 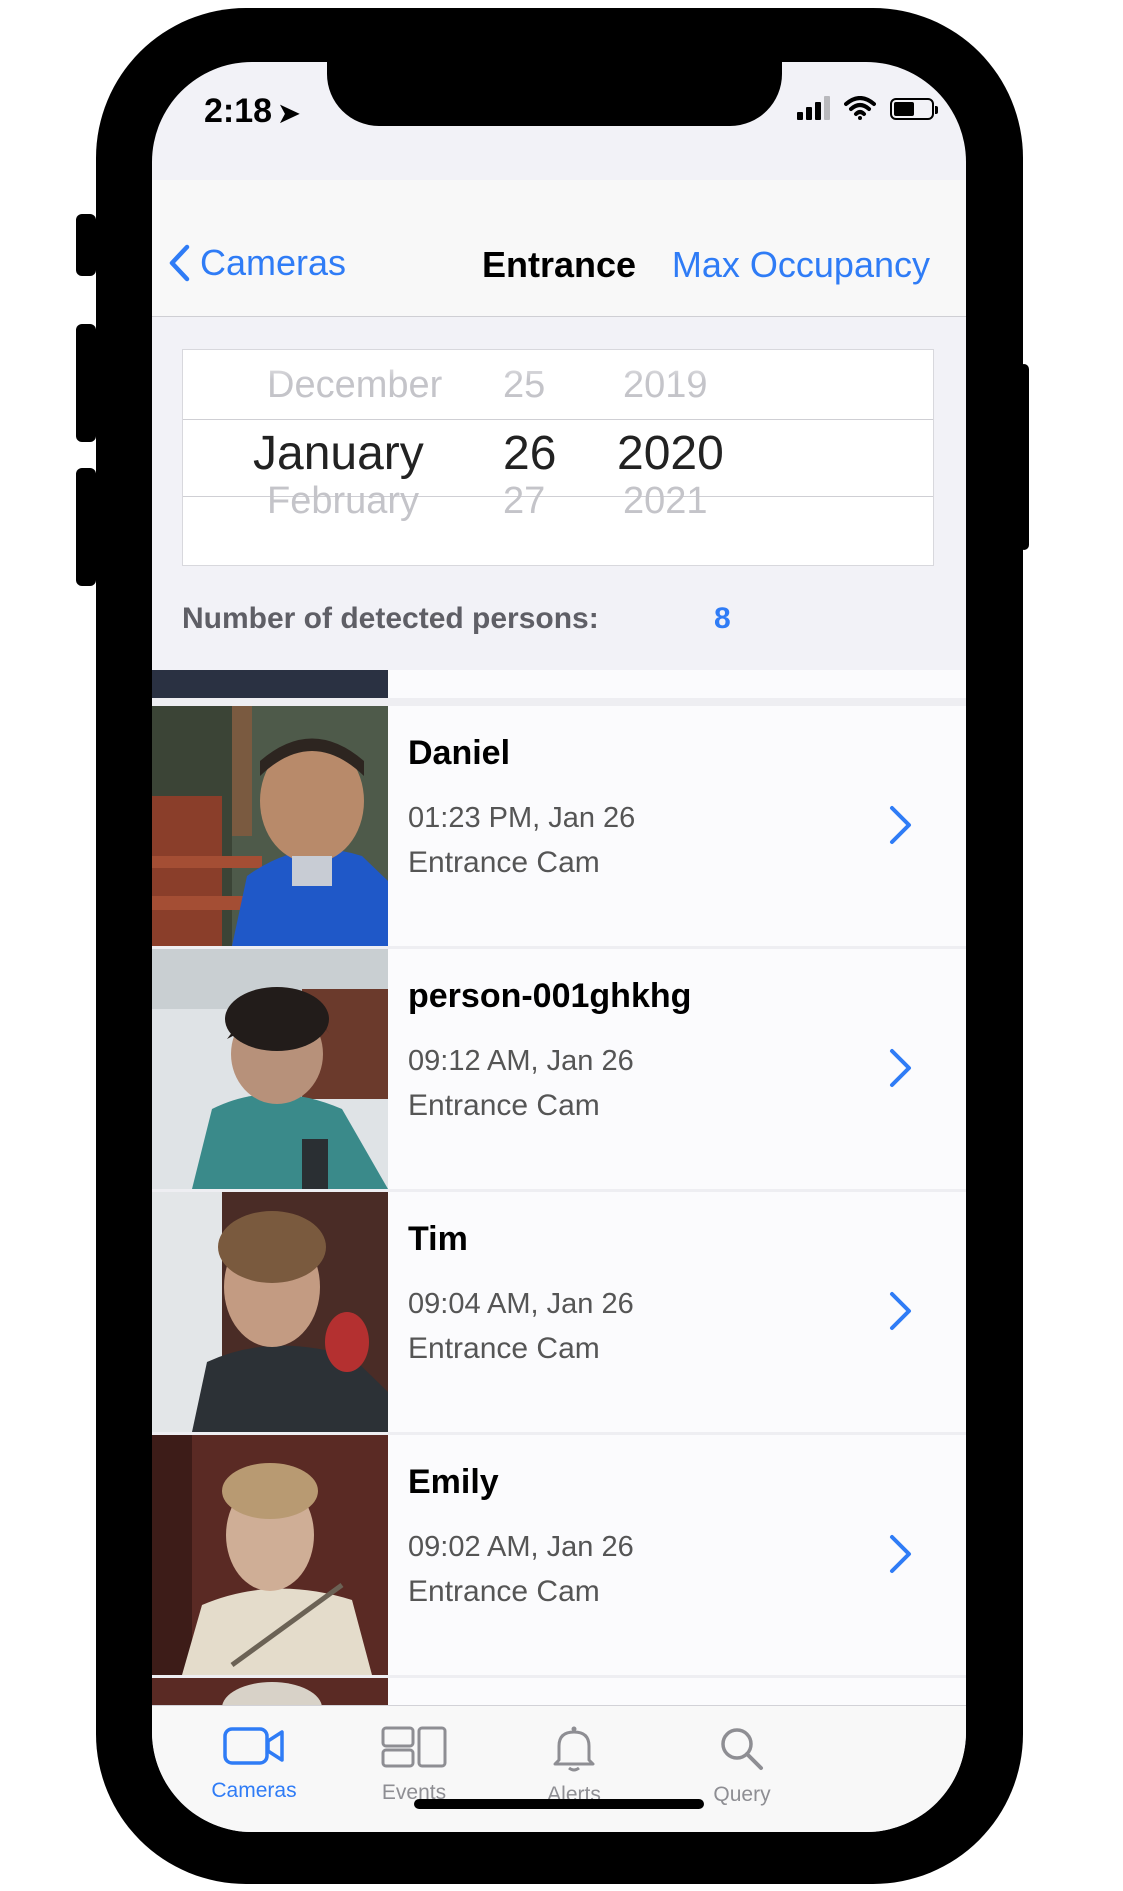 What do you see at coordinates (742, 1749) in the screenshot?
I see `magnifier-icon` at bounding box center [742, 1749].